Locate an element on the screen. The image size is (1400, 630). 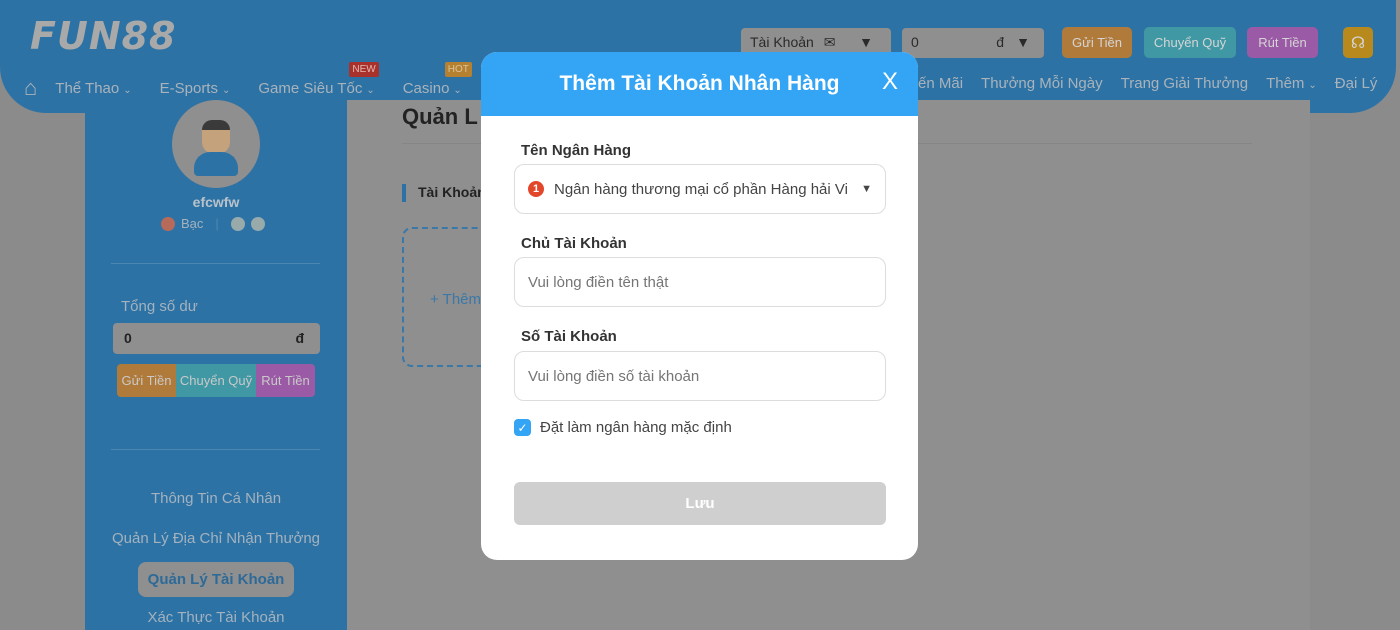
mail-icon: ✉ is located at coordinates (829, 42).